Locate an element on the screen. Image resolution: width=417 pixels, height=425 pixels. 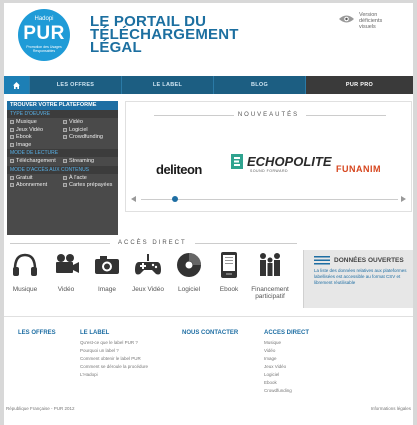
nav-les-offres: LES OFFRES is located at coordinates (76, 85).